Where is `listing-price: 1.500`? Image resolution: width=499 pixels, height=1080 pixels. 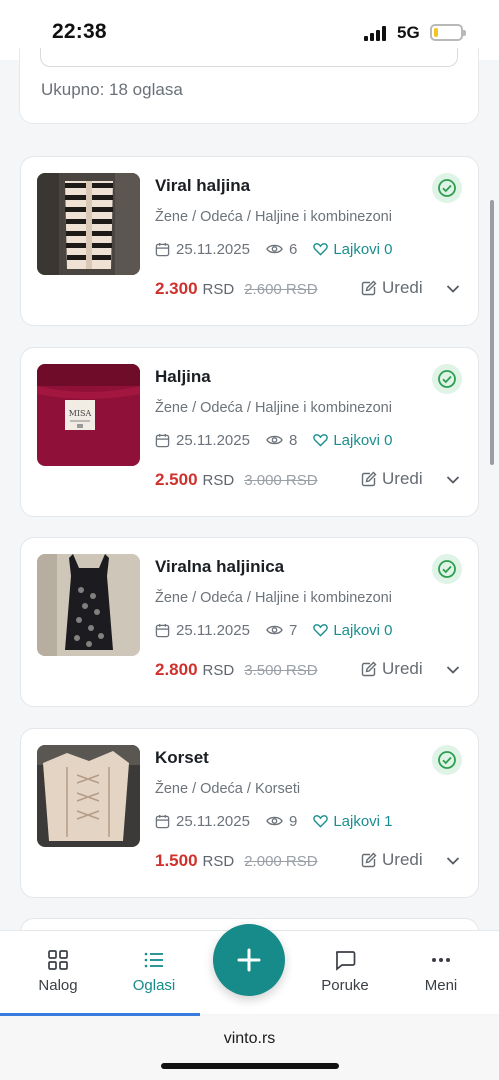 listing-price: 1.500 is located at coordinates (176, 860).